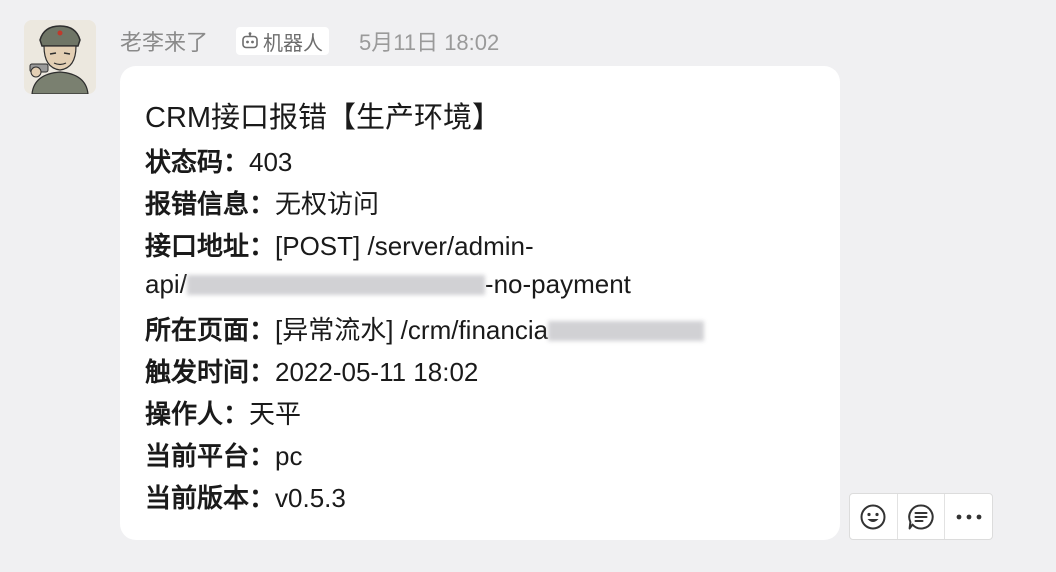 The height and width of the screenshot is (572, 1056). Describe the element at coordinates (210, 330) in the screenshot. I see `field-label: 所在页面：` at that location.